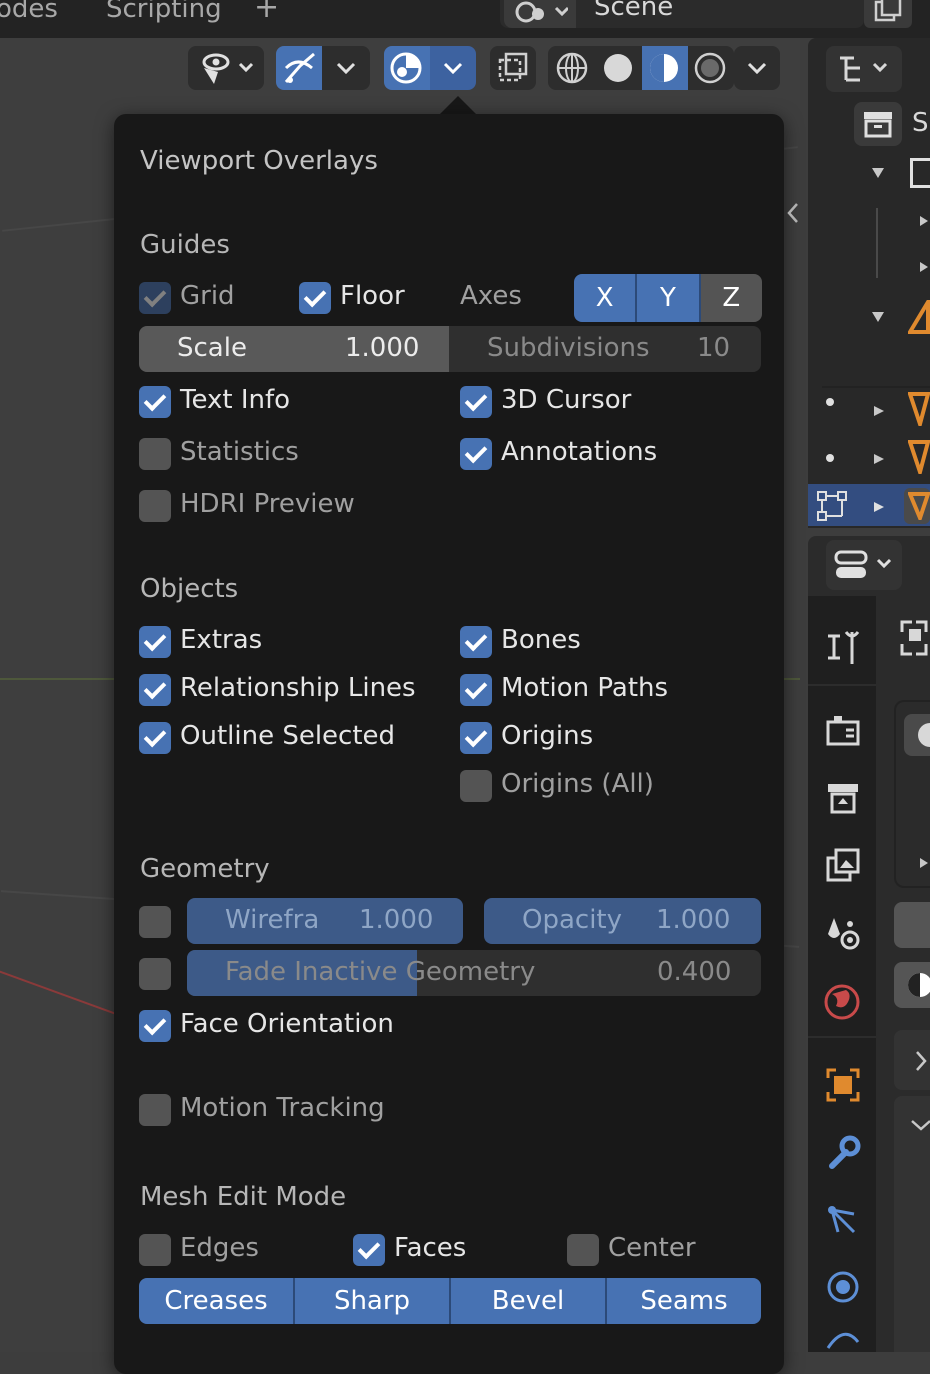 The width and height of the screenshot is (930, 1374). What do you see at coordinates (912, 1060) in the screenshot?
I see `collapsed-panel` at bounding box center [912, 1060].